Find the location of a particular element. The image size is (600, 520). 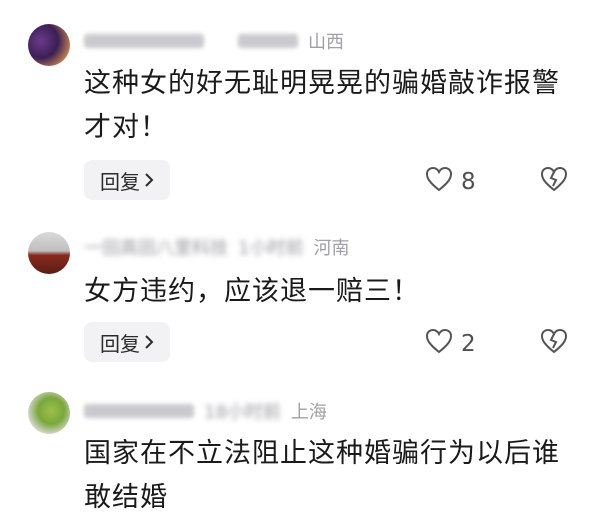

like-button: 2 is located at coordinates (450, 344).